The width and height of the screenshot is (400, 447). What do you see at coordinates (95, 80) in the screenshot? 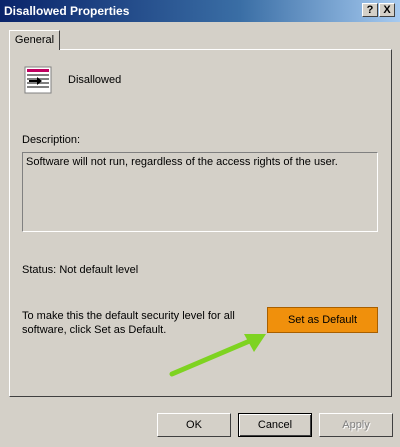
I see `policy-name: Disallowed` at bounding box center [95, 80].